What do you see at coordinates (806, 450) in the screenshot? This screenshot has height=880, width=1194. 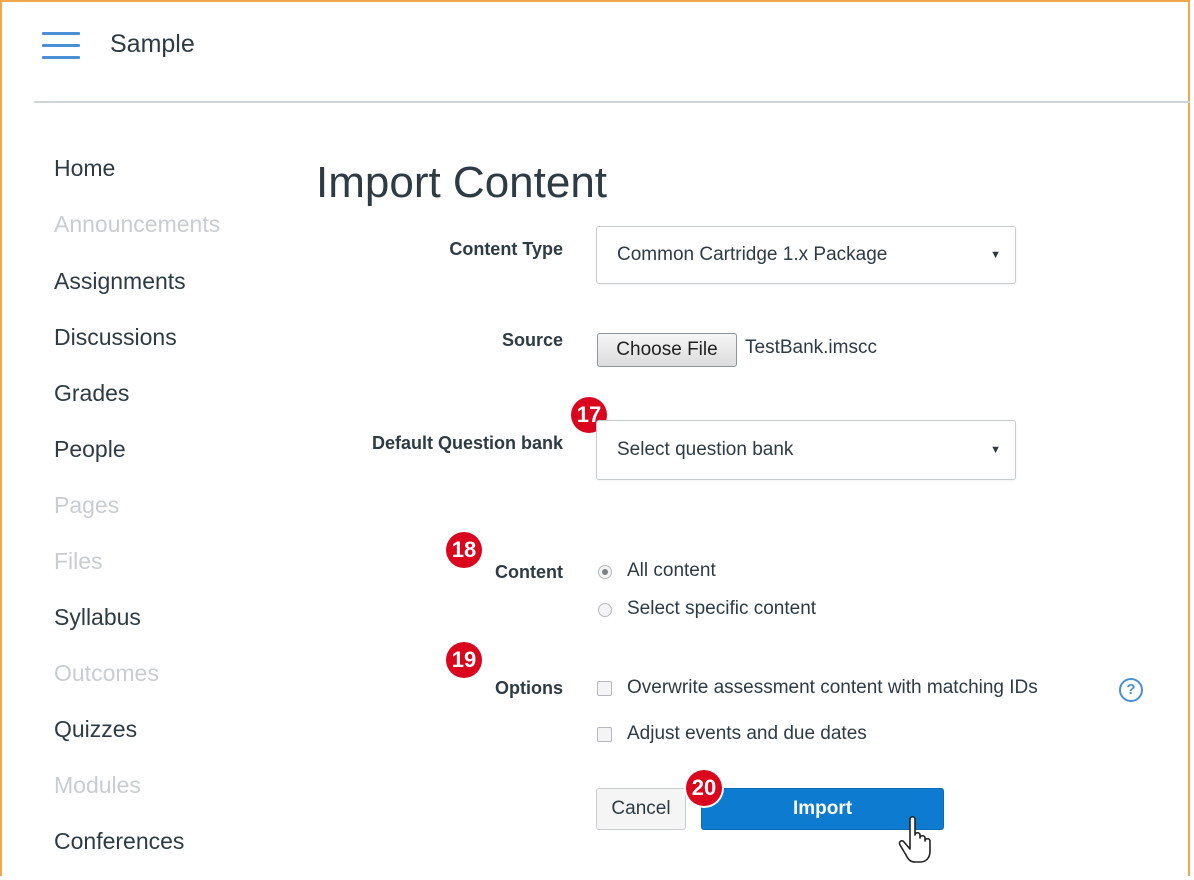 I see `question-bank-select: Select question bank ▼` at bounding box center [806, 450].